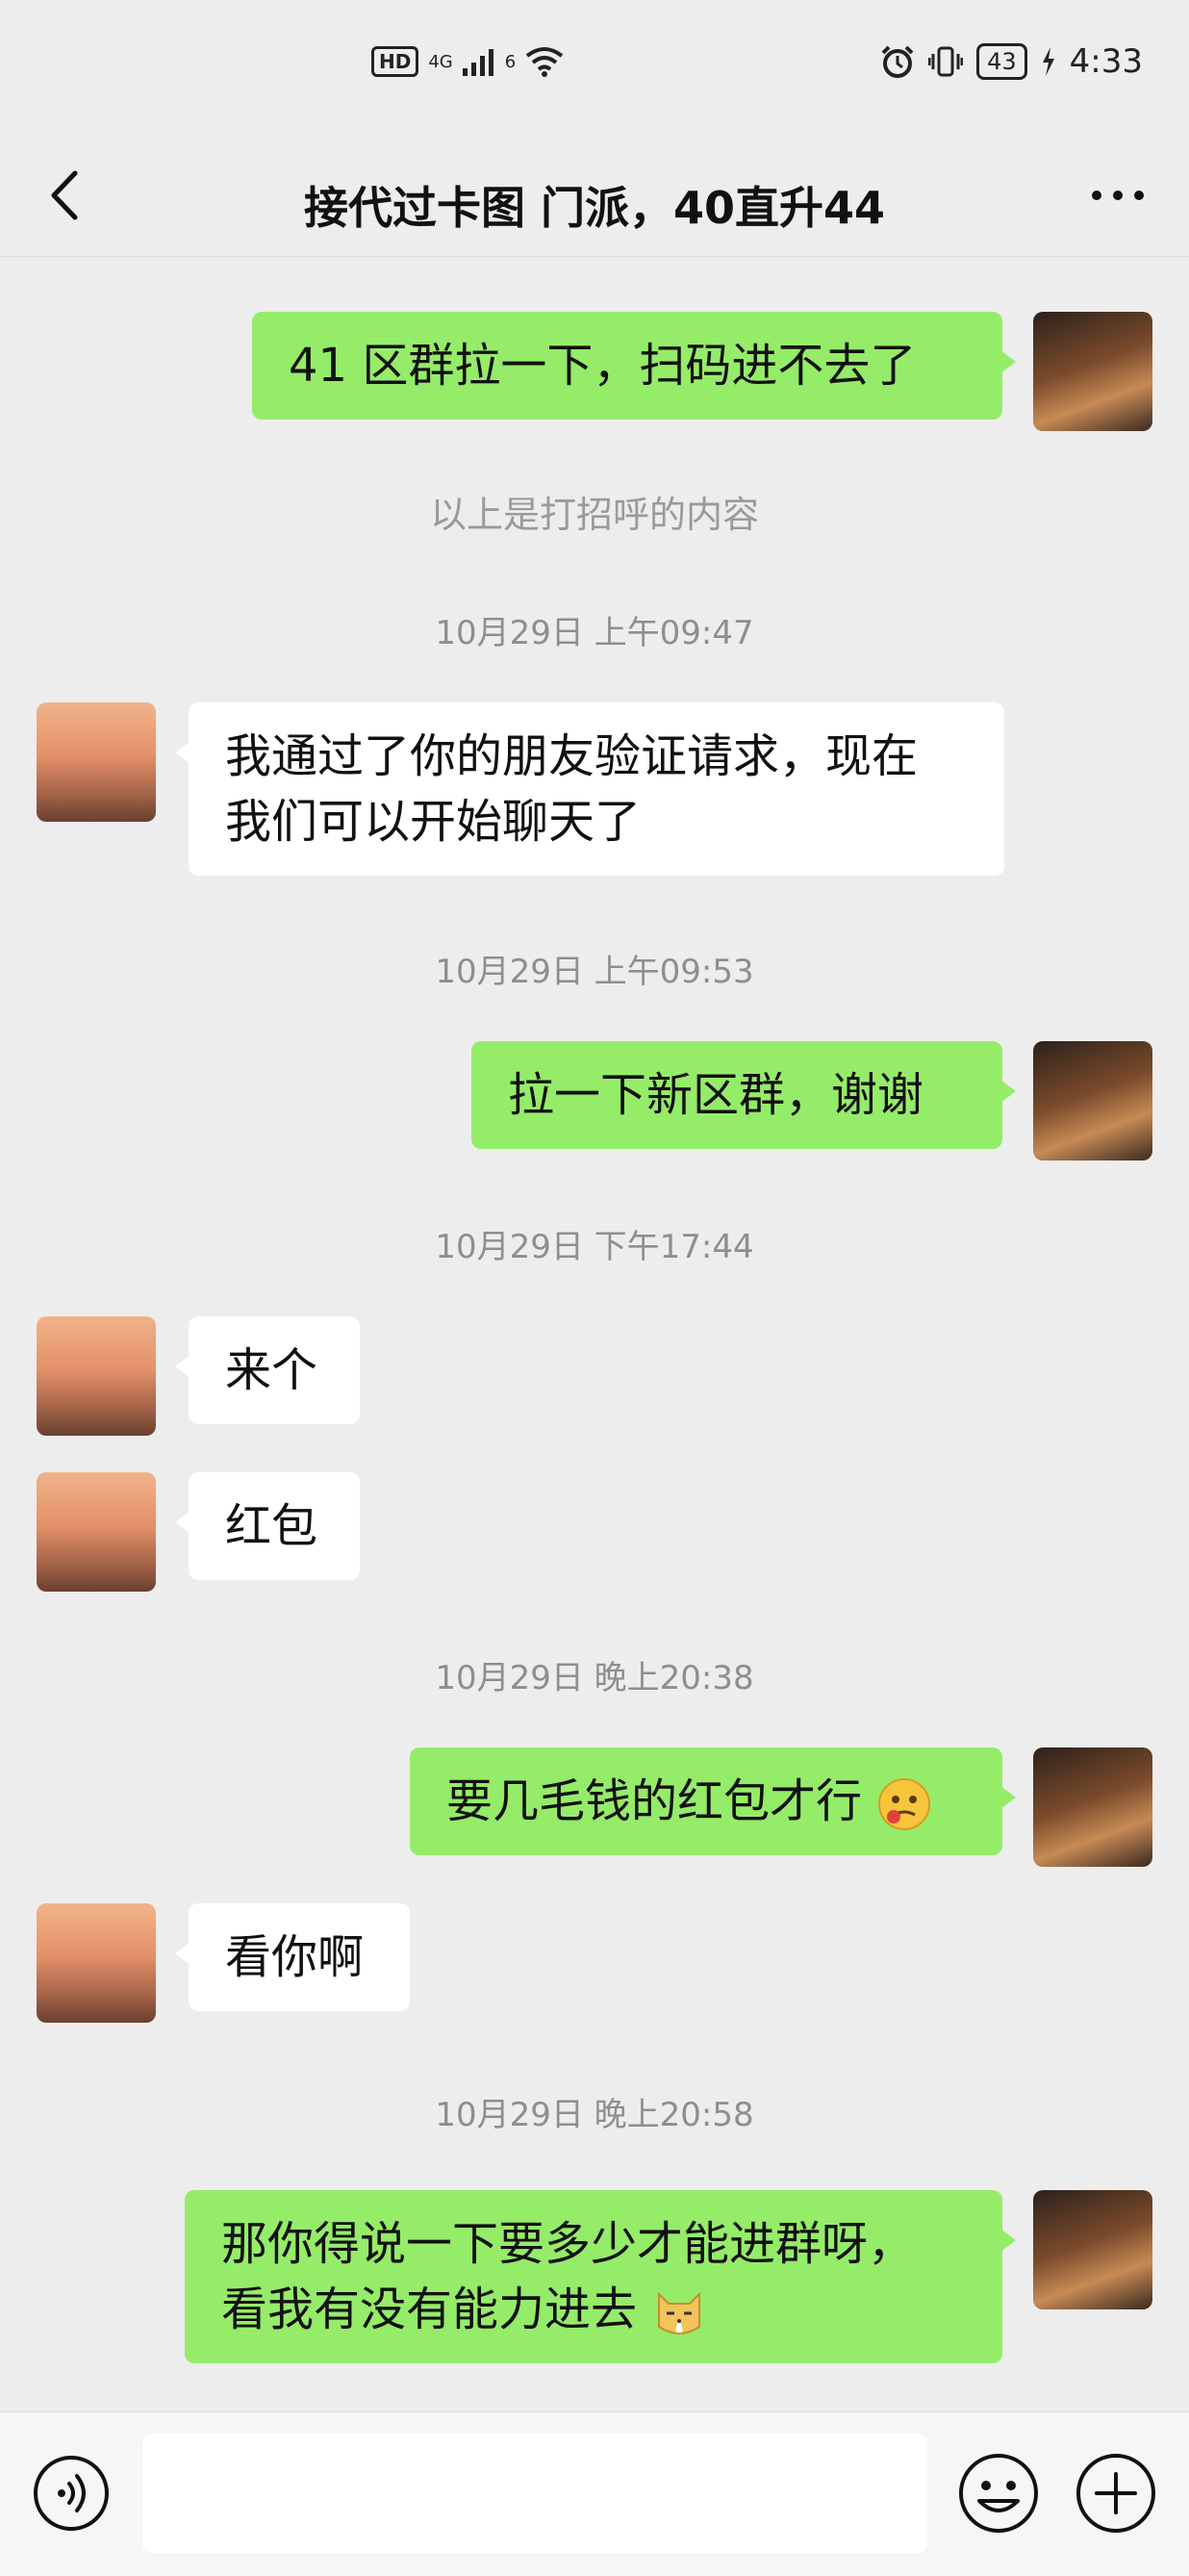 Image resolution: width=1189 pixels, height=2576 pixels. I want to click on incoming-message: 看你啊, so click(292, 1957).